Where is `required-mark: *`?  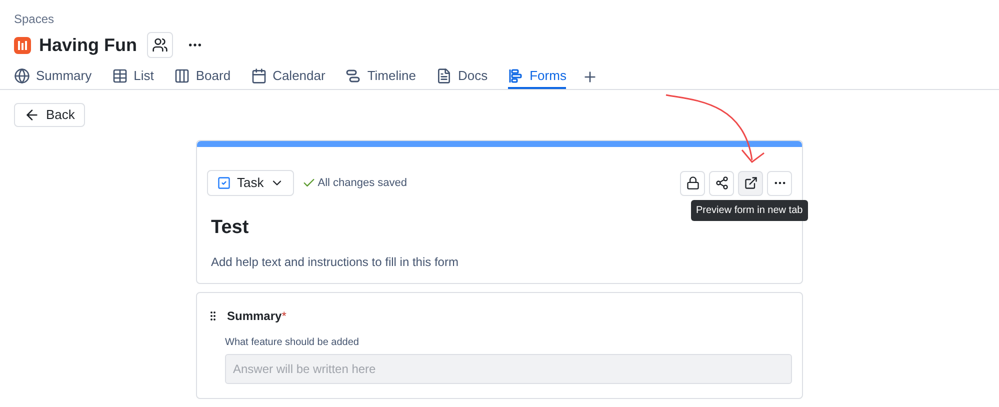 required-mark: * is located at coordinates (284, 316).